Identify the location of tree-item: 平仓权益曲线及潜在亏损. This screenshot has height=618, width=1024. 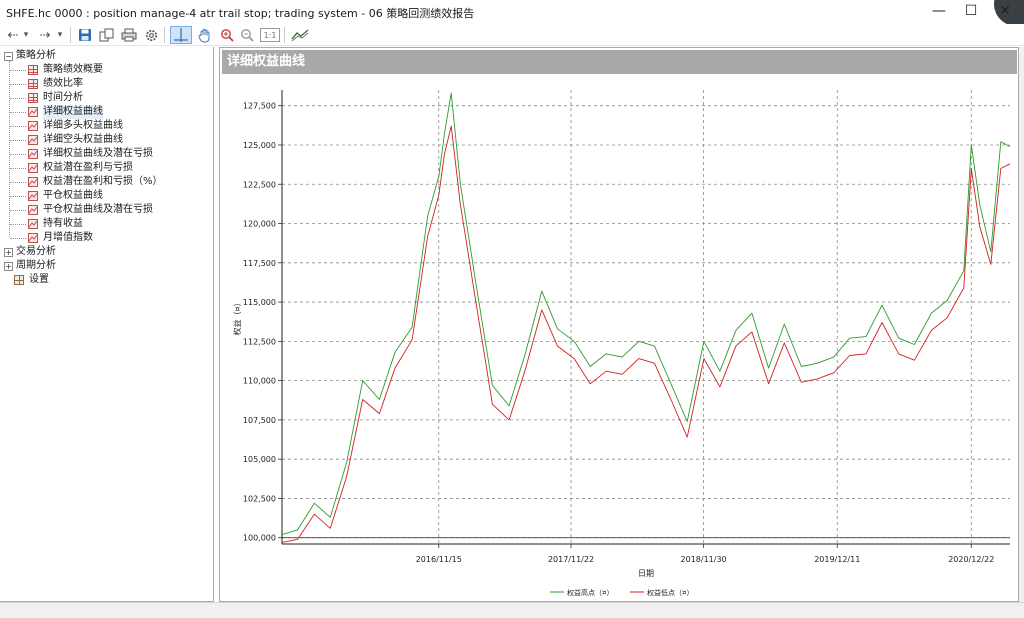
(90, 210).